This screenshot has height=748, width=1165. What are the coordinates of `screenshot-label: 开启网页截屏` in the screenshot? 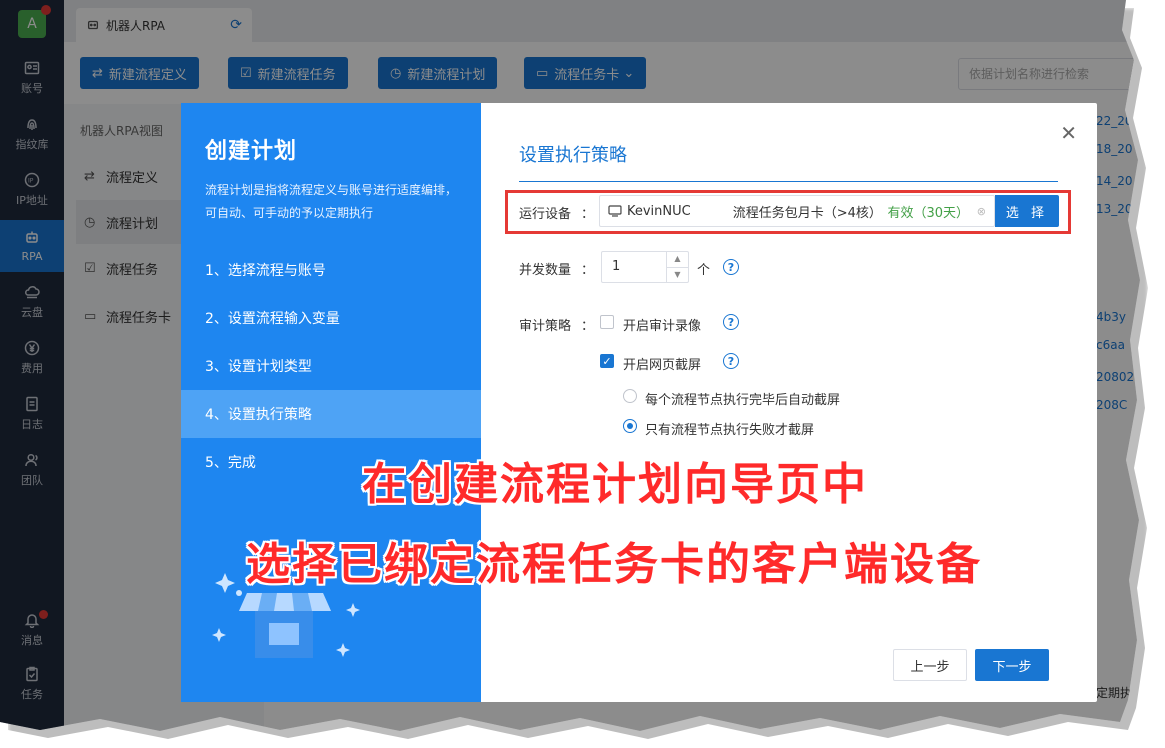 It's located at (662, 365).